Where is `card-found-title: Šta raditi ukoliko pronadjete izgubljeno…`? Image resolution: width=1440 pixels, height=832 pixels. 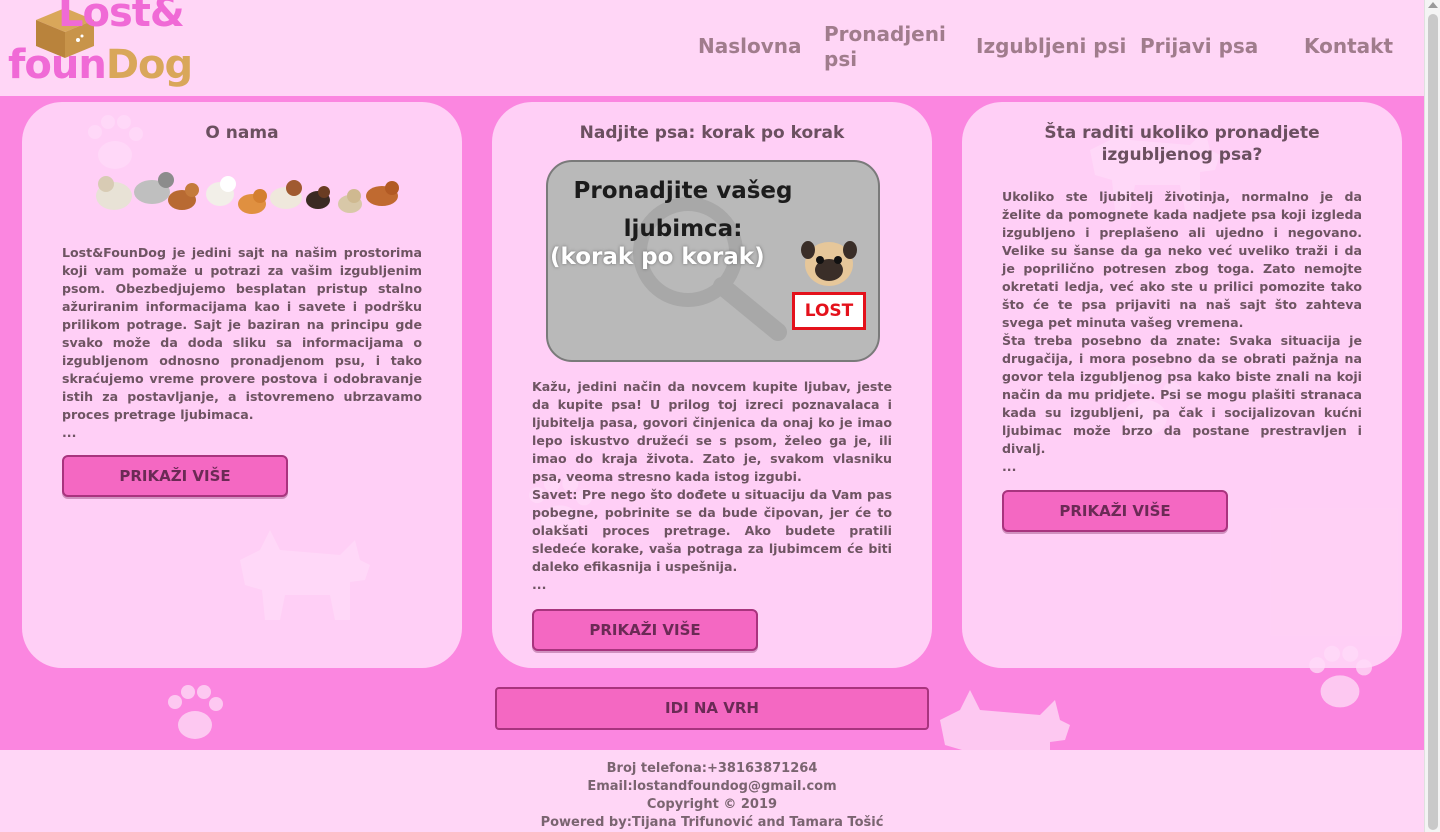 card-found-title: Šta raditi ukoliko pronadjete izgubljeno… is located at coordinates (1182, 144).